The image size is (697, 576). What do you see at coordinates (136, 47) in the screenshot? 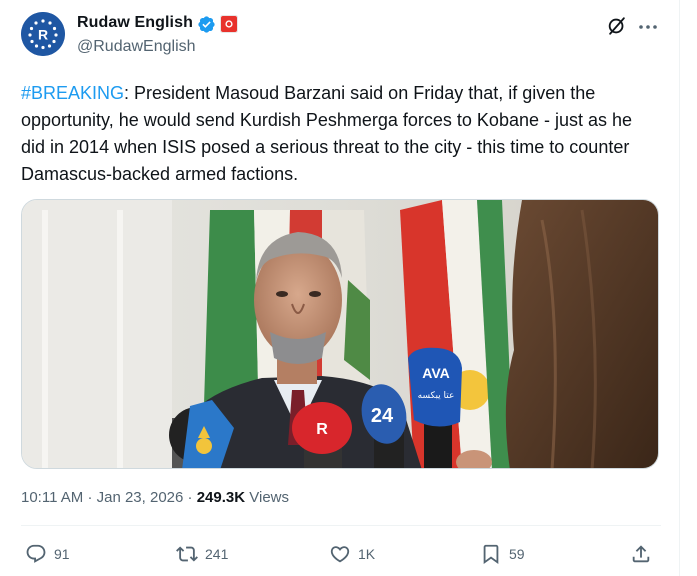
I see `author-handle: @RudawEnglish` at bounding box center [136, 47].